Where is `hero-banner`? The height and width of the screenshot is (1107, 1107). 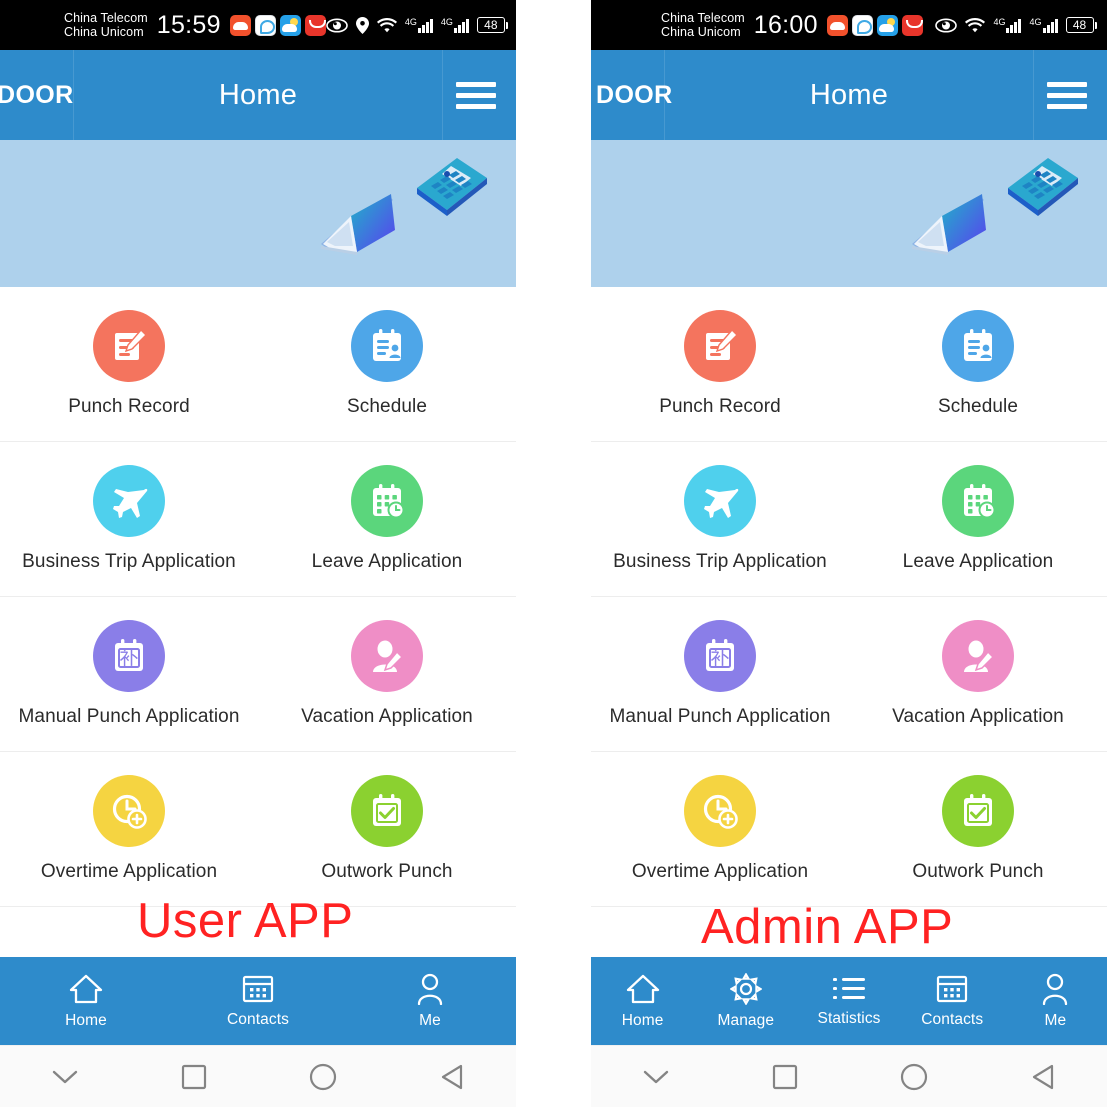
hero-banner is located at coordinates (258, 213).